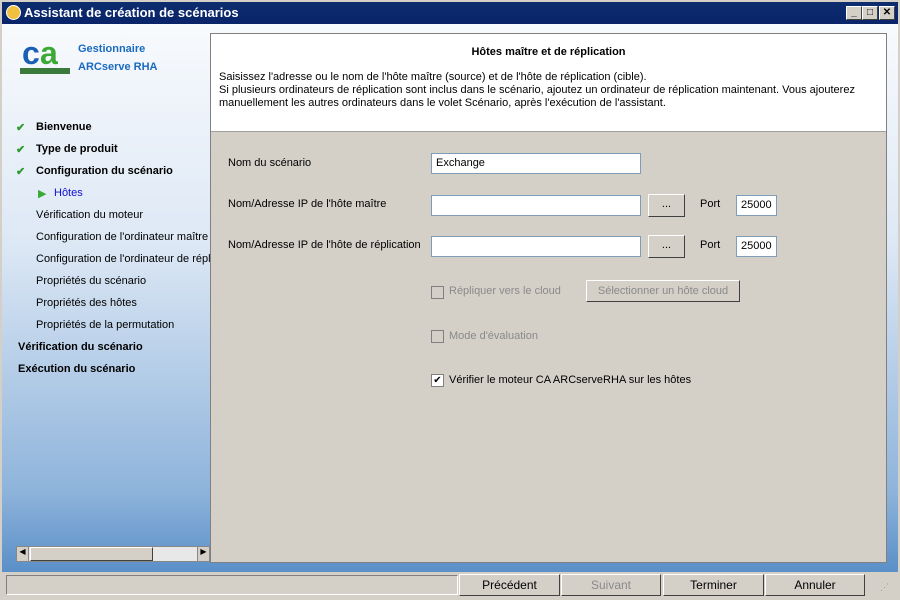 The height and width of the screenshot is (600, 900). I want to click on step-label: Propriétés de la permutation, so click(105, 325).